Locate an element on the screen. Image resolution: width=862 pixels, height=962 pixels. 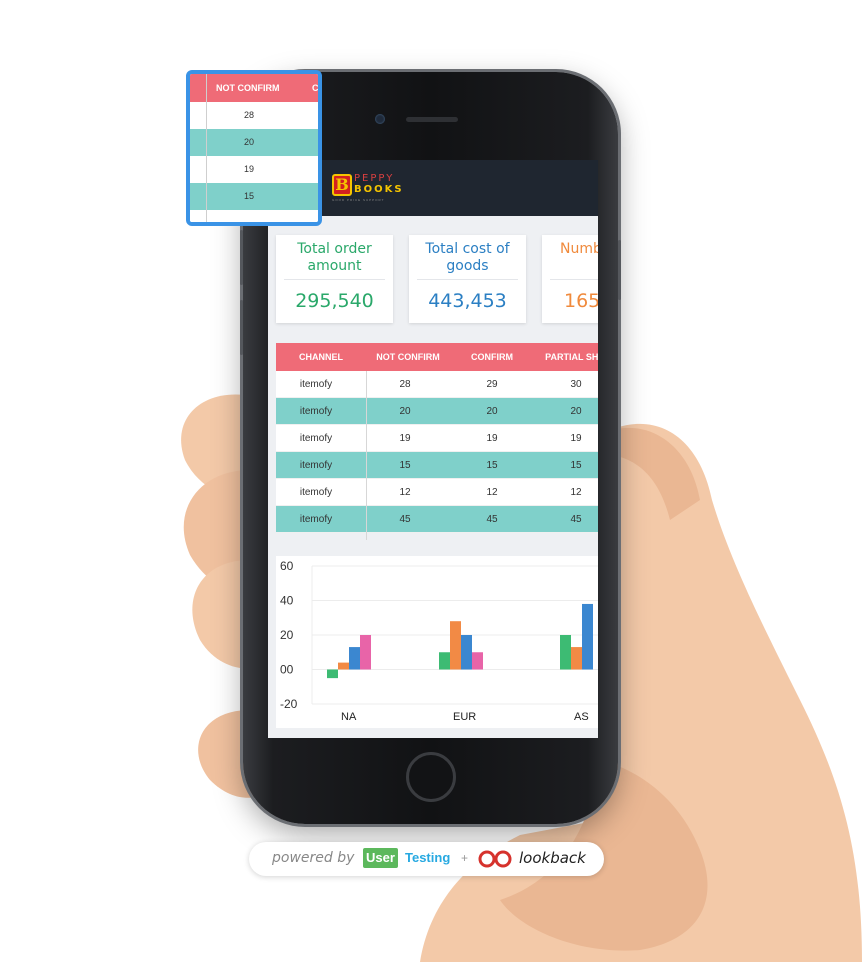
cell-partial-ship: 19 is located at coordinates (576, 438).